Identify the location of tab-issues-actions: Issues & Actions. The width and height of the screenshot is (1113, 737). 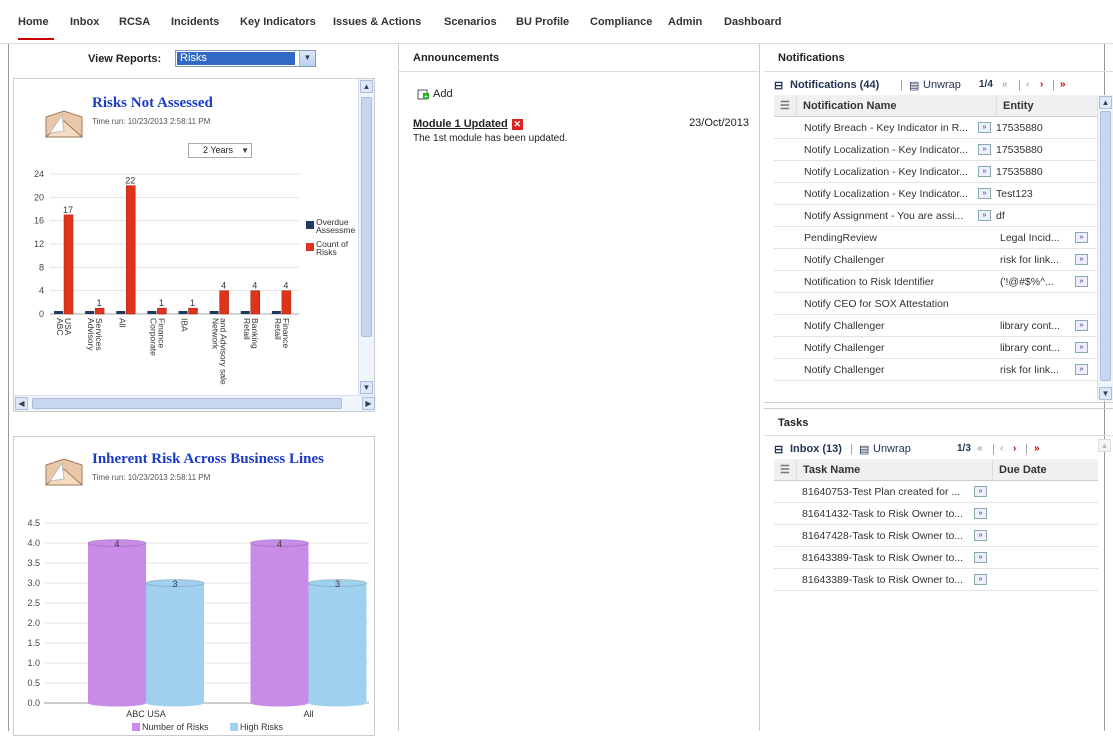
(377, 20).